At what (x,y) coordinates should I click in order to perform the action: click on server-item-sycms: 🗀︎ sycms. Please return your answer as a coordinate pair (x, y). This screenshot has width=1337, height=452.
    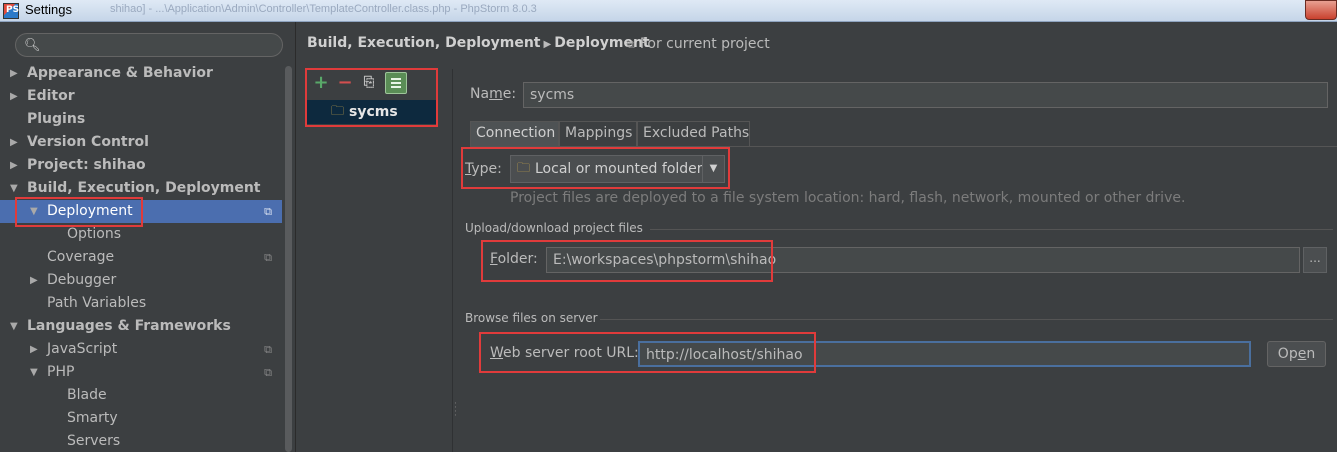
    Looking at the image, I should click on (372, 112).